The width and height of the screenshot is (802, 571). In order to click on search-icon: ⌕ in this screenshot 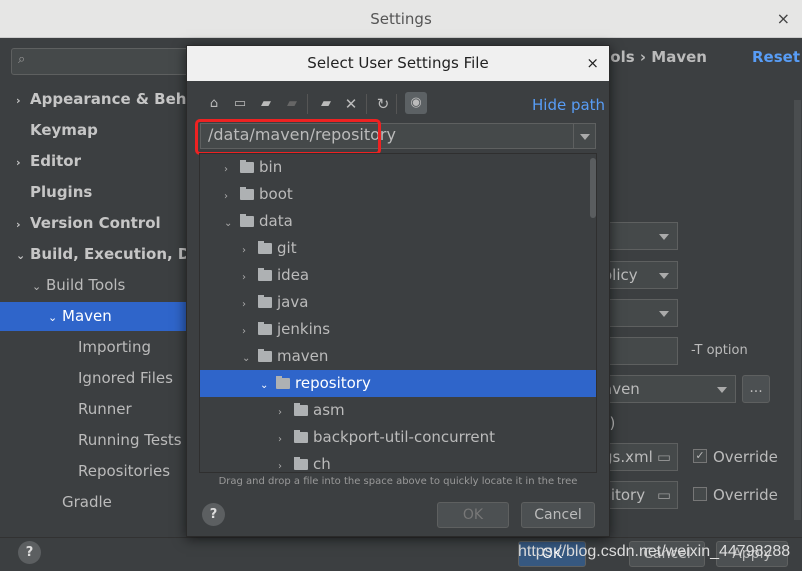, I will do `click(22, 59)`.